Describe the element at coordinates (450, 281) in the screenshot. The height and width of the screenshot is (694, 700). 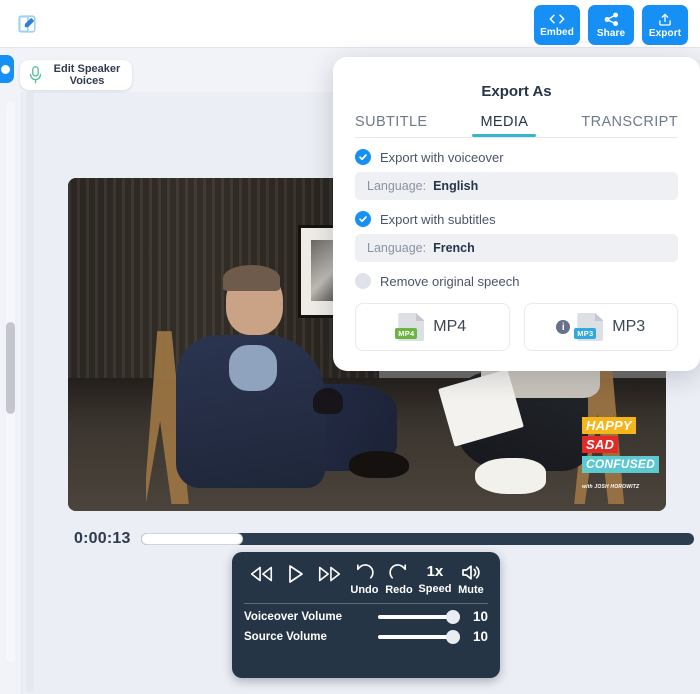
I see `remove-original-speech-label: Remove original speech` at that location.